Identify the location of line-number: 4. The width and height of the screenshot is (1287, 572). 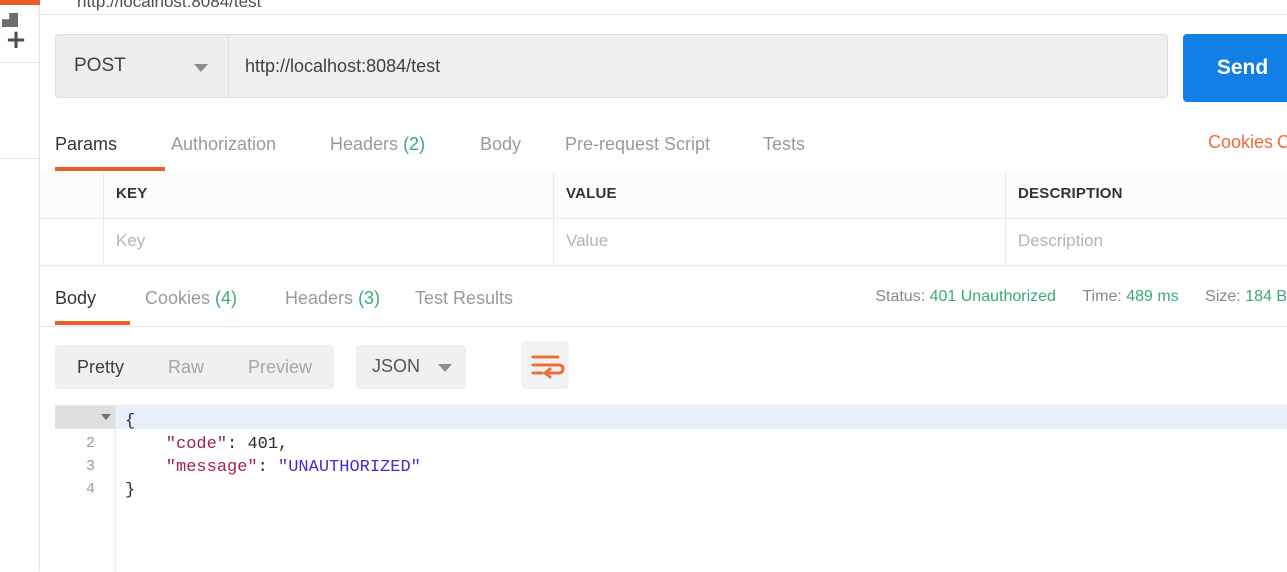
(90, 489).